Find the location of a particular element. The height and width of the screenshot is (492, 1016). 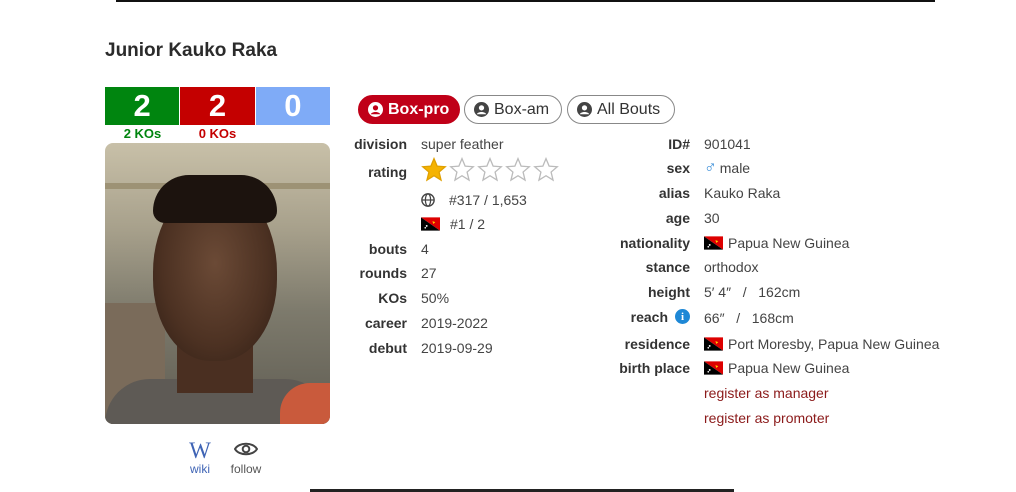

rating-stars is located at coordinates (491, 170).